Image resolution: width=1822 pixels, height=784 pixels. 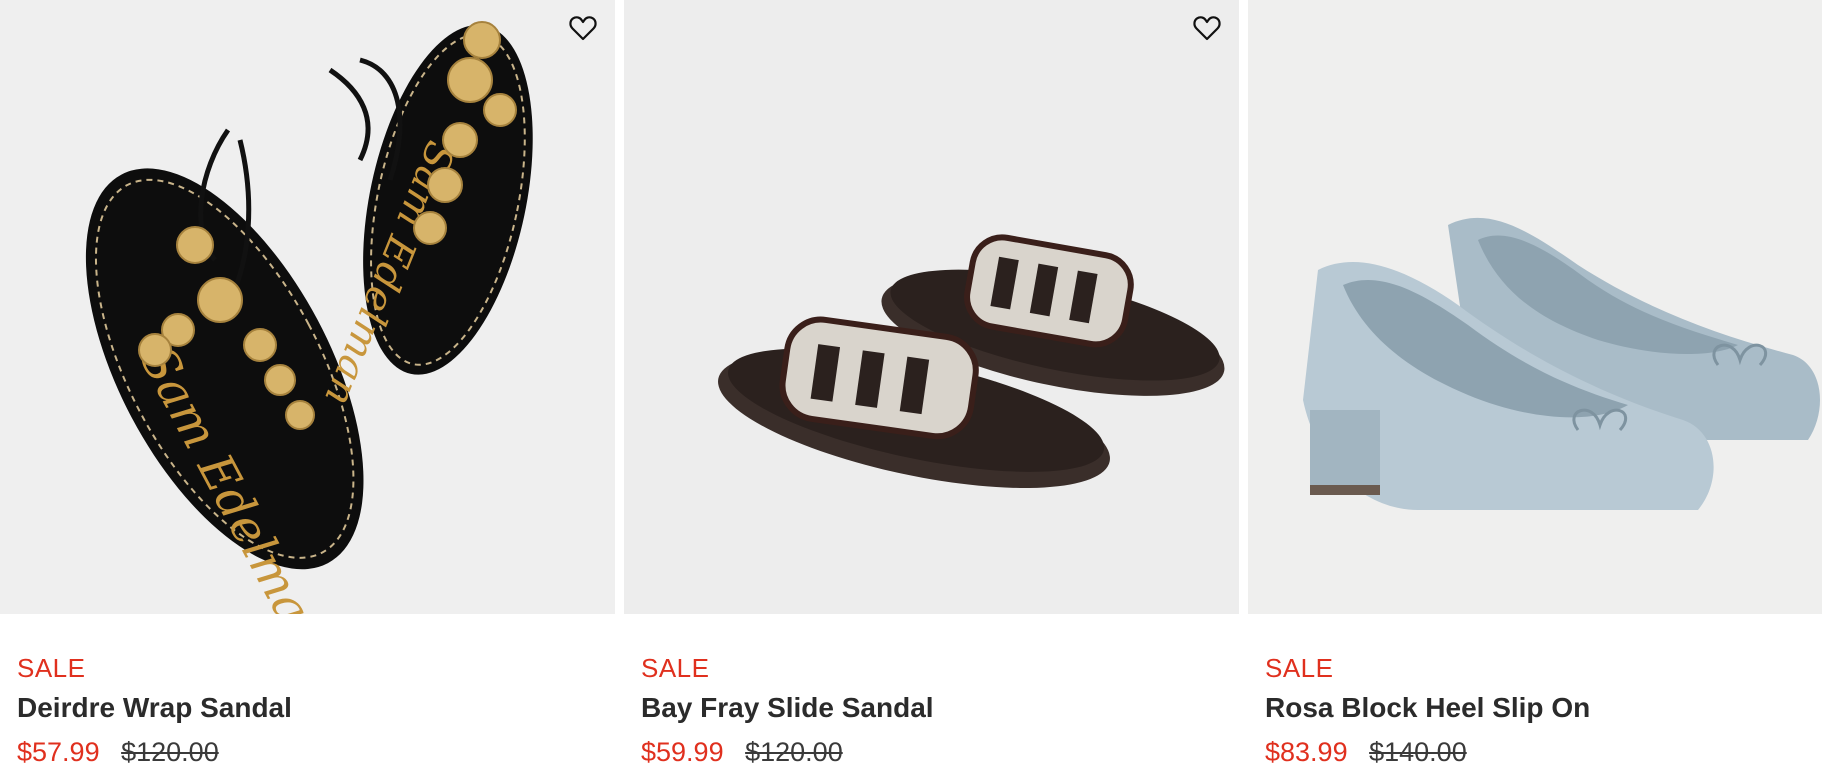 What do you see at coordinates (1561, 363) in the screenshot?
I see `block-heel-image` at bounding box center [1561, 363].